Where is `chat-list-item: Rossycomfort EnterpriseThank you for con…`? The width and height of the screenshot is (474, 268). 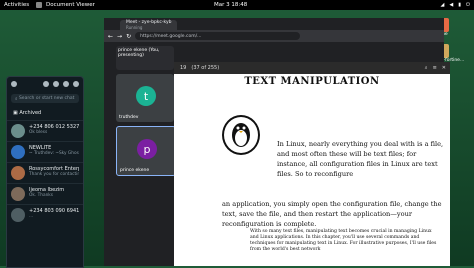
chat-list-item: Rossycomfort EnterpriseThank you for con… is located at coordinates (45, 172).